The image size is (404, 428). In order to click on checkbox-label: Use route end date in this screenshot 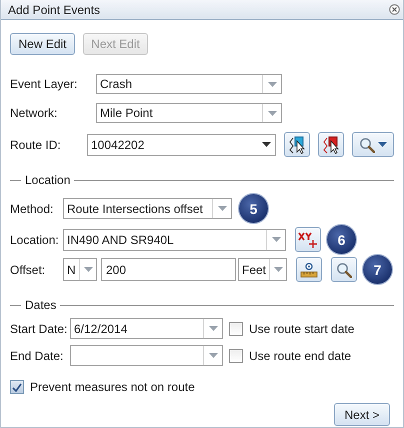, I will do `click(300, 355)`.